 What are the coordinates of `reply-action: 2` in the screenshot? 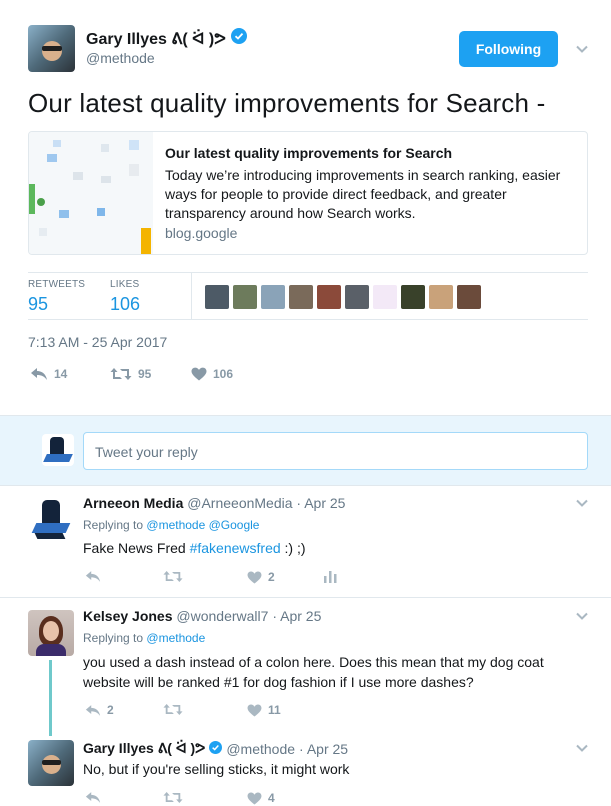 It's located at (99, 710).